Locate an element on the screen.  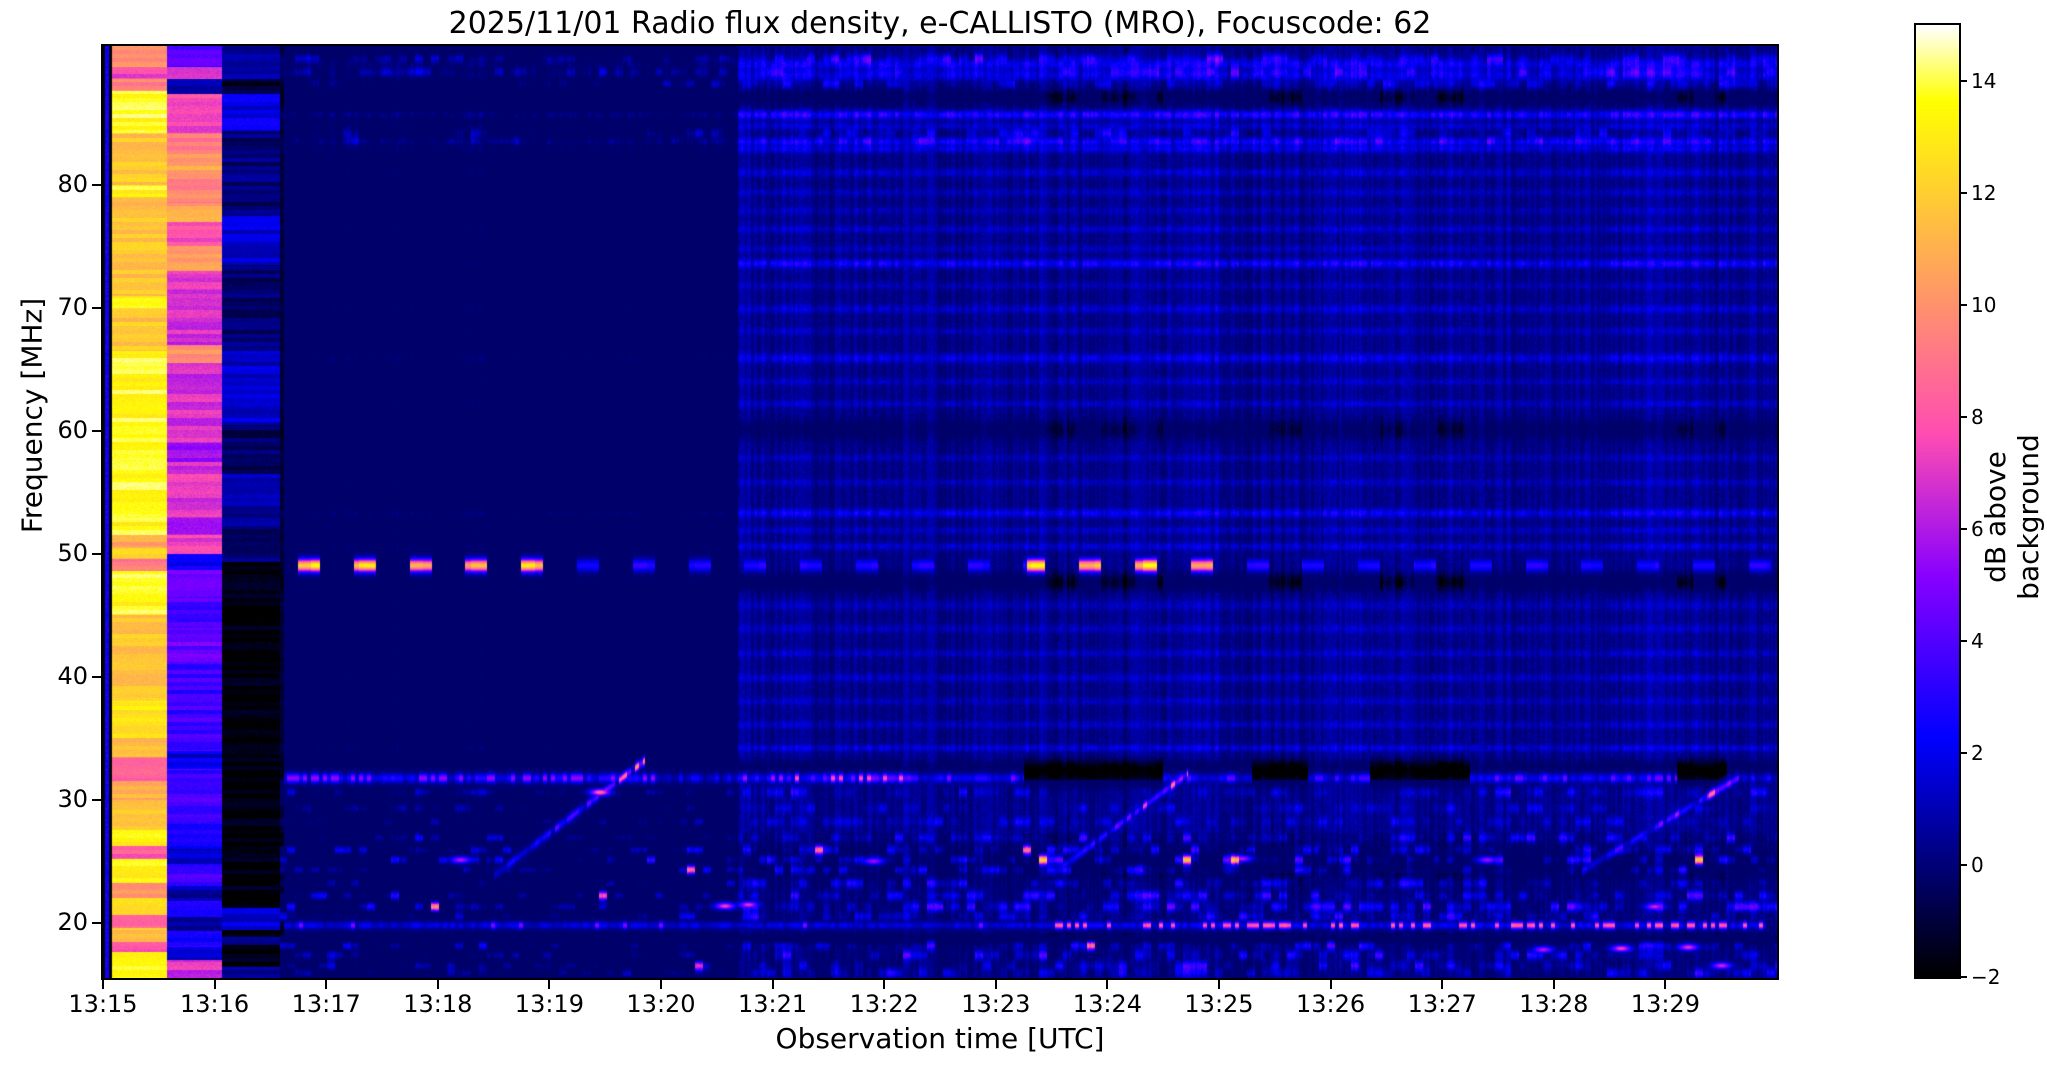
colorbar-tick-label: 2 is located at coordinates (1977, 753).